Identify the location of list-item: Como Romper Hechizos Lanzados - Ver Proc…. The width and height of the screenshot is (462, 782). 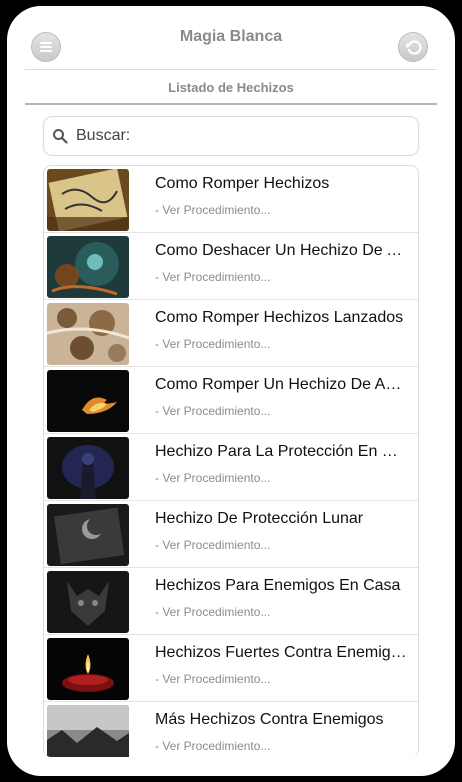
(231, 333).